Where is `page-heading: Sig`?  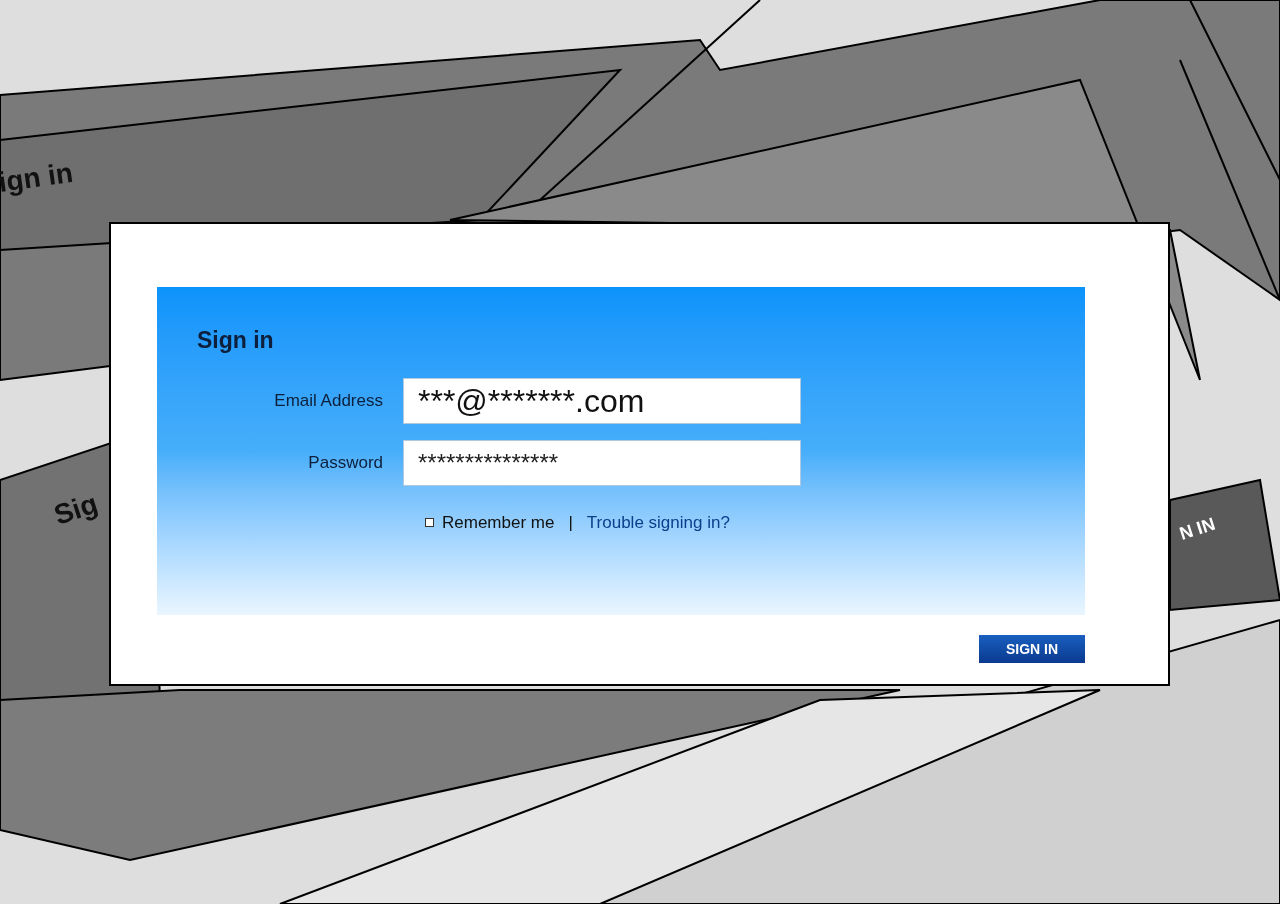 page-heading: Sig is located at coordinates (76, 509).